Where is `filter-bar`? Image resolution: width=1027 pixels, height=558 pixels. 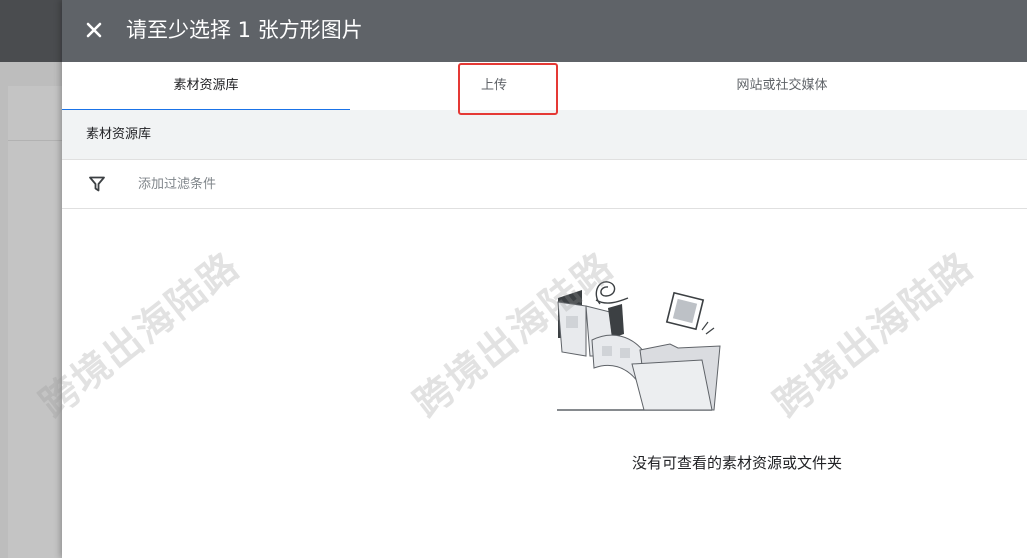 filter-bar is located at coordinates (544, 184).